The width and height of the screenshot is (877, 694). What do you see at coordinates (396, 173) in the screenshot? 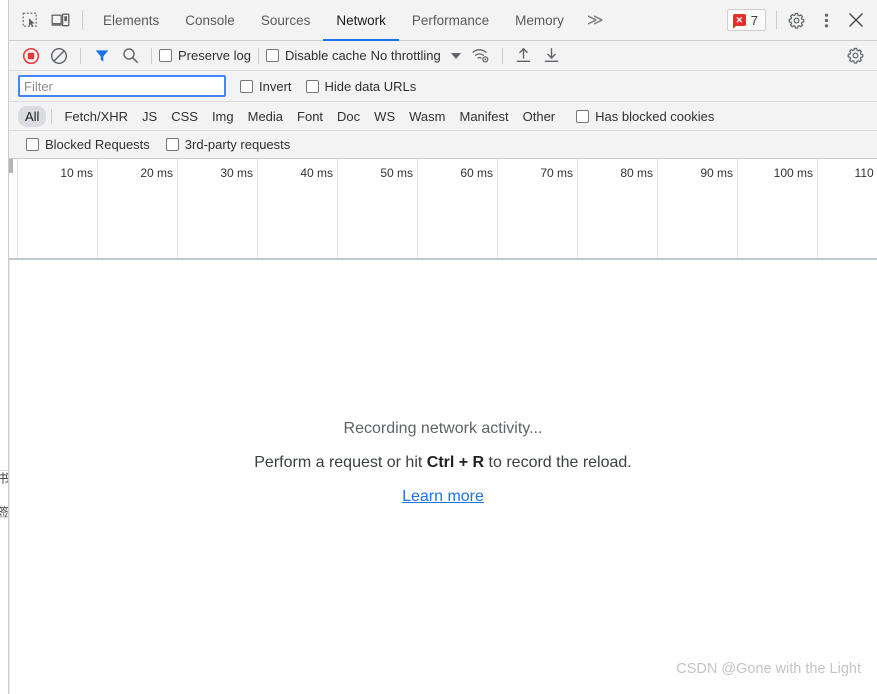
I see `timeline-tick-label: 50 ms` at bounding box center [396, 173].